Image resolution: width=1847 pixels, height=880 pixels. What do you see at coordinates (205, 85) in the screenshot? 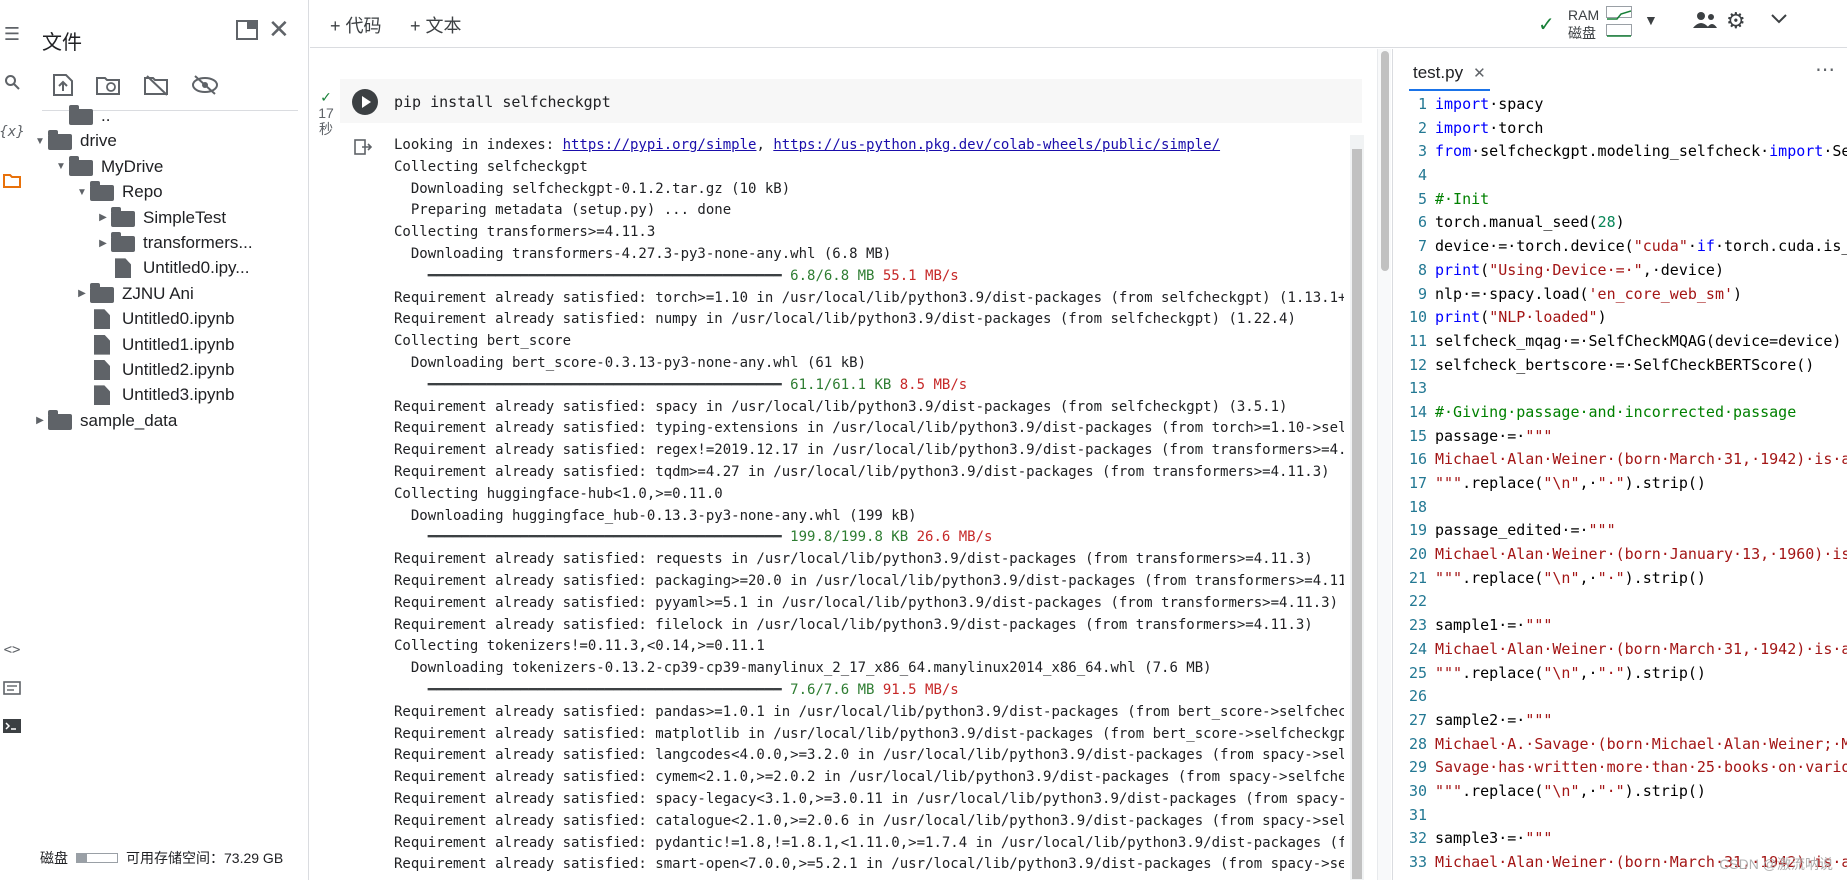
I see `hide-hidden-files-icon` at bounding box center [205, 85].